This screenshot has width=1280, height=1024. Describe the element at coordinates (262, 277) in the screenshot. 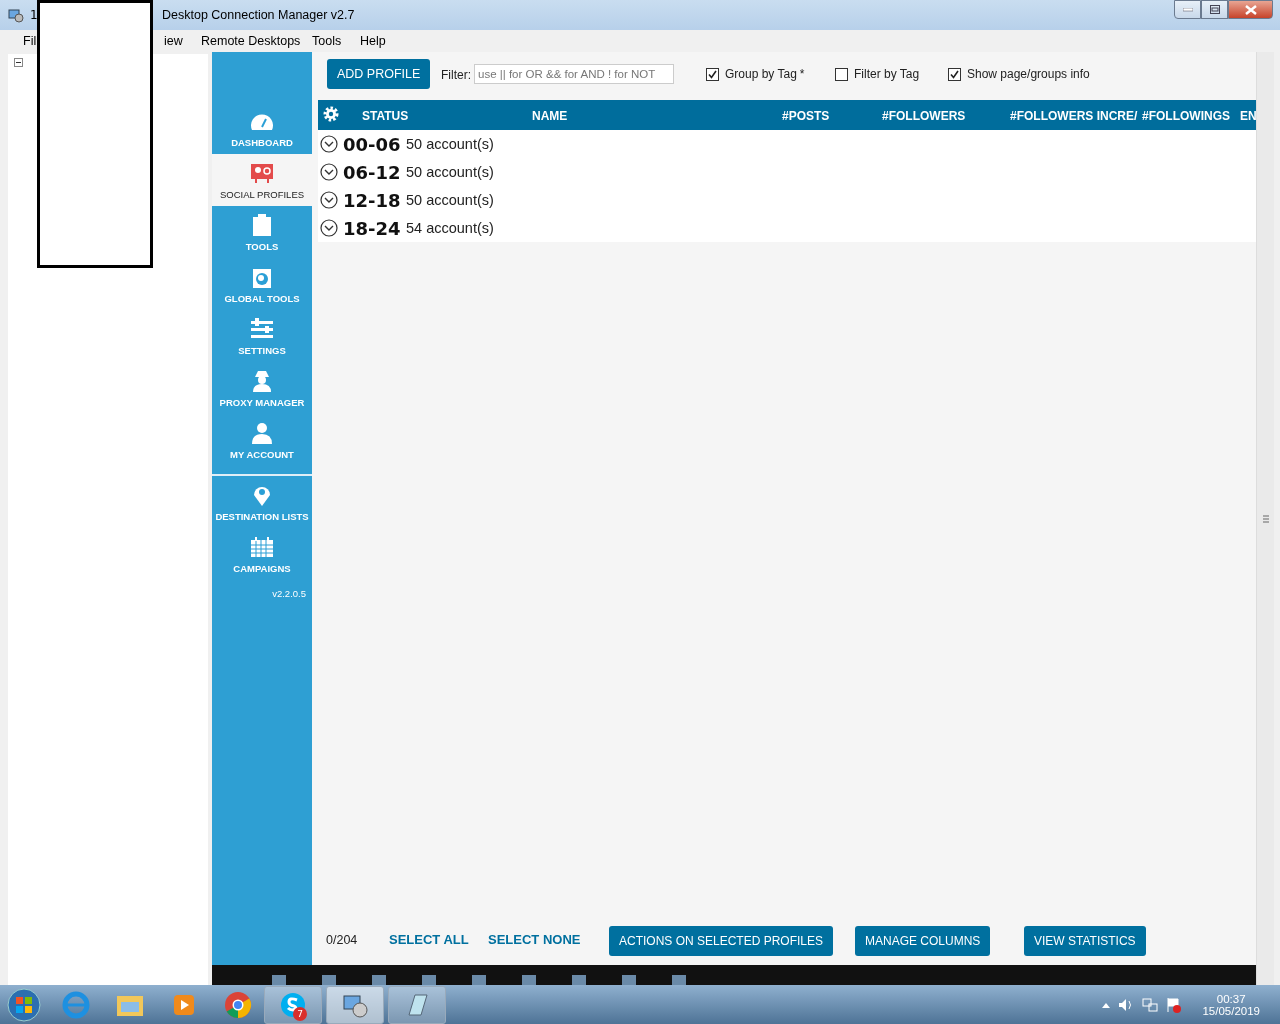

I see `globe-icon` at that location.